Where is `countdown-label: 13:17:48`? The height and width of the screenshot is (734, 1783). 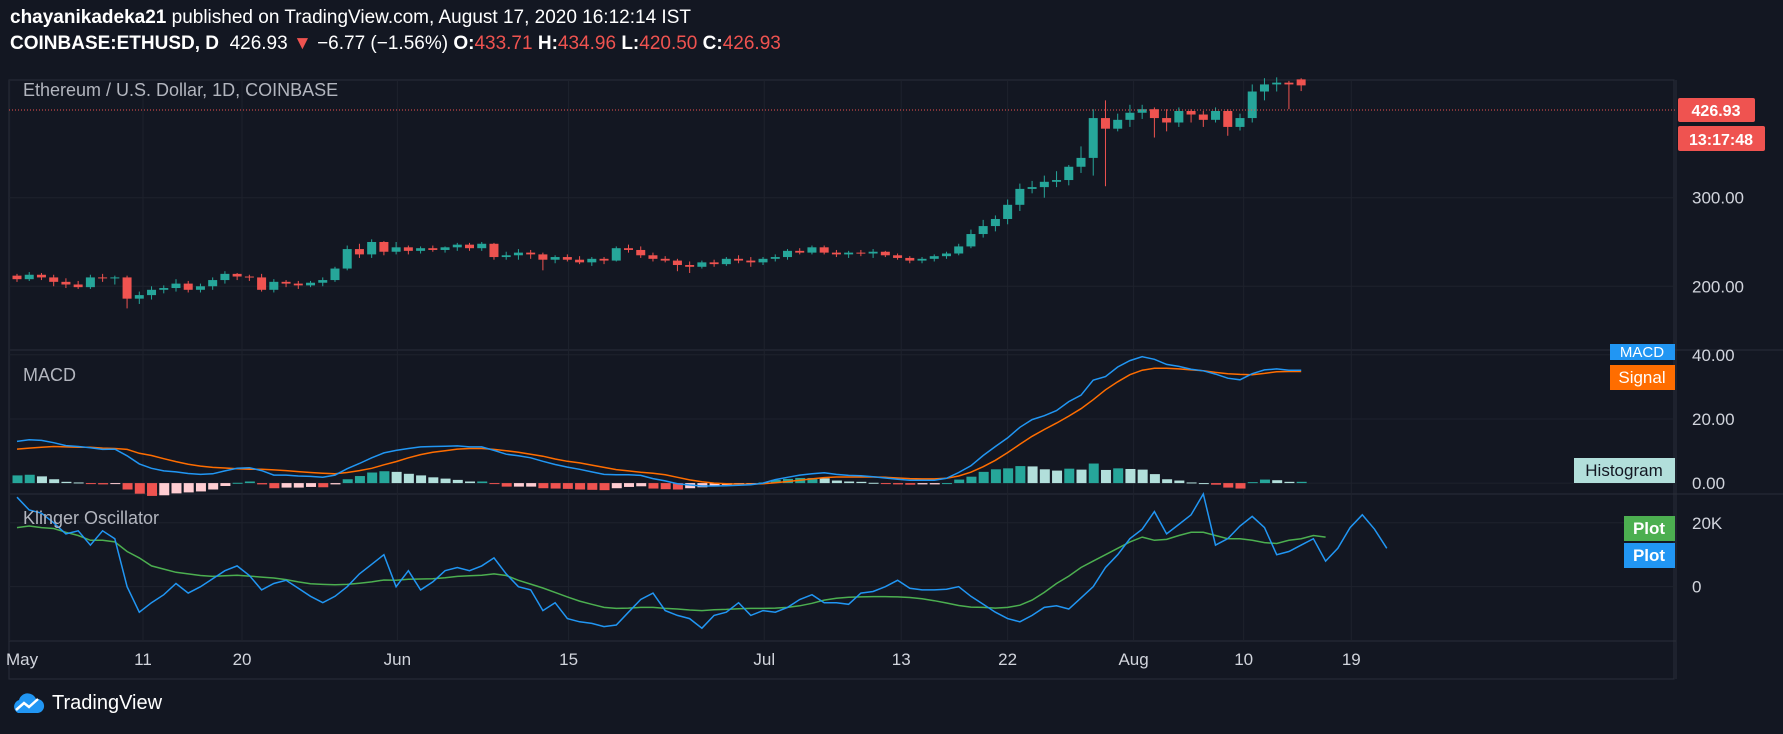
countdown-label: 13:17:48 is located at coordinates (1721, 140).